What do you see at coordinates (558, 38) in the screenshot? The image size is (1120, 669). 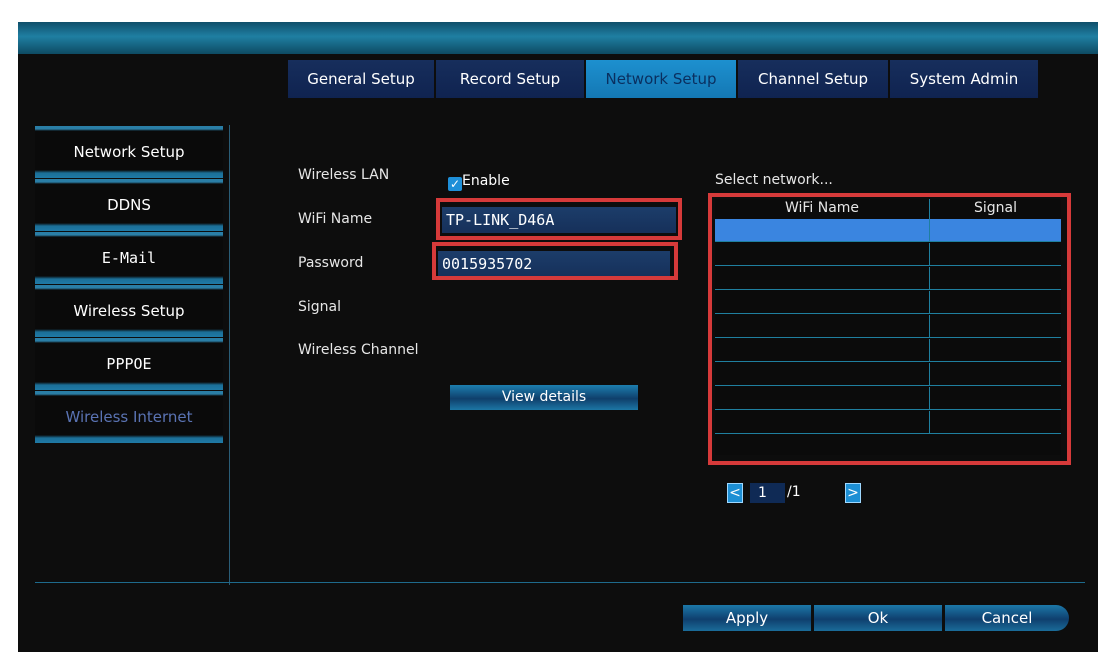 I see `title-bar` at bounding box center [558, 38].